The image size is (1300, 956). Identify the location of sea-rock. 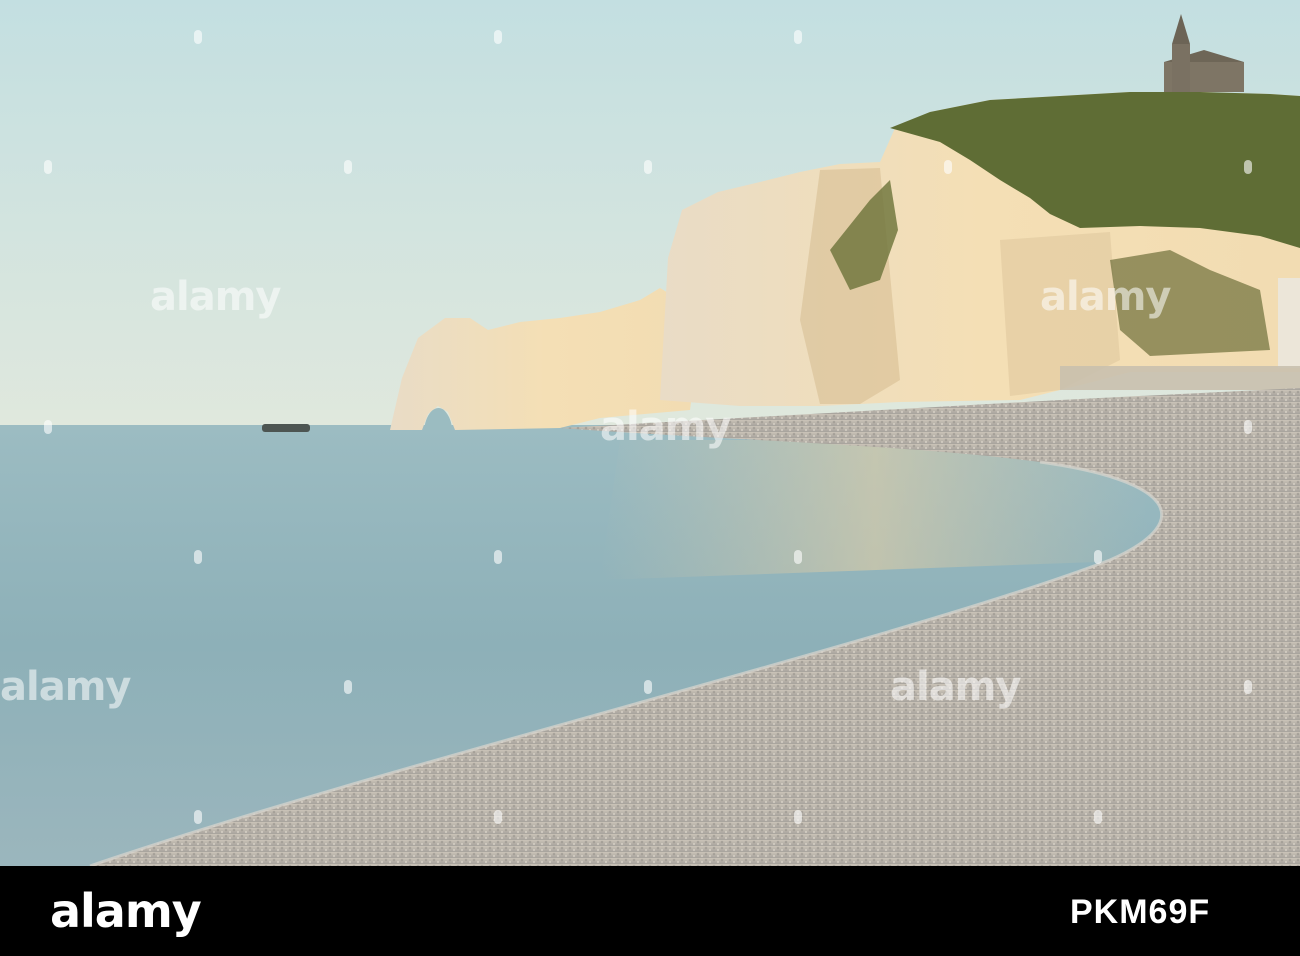
(286, 428).